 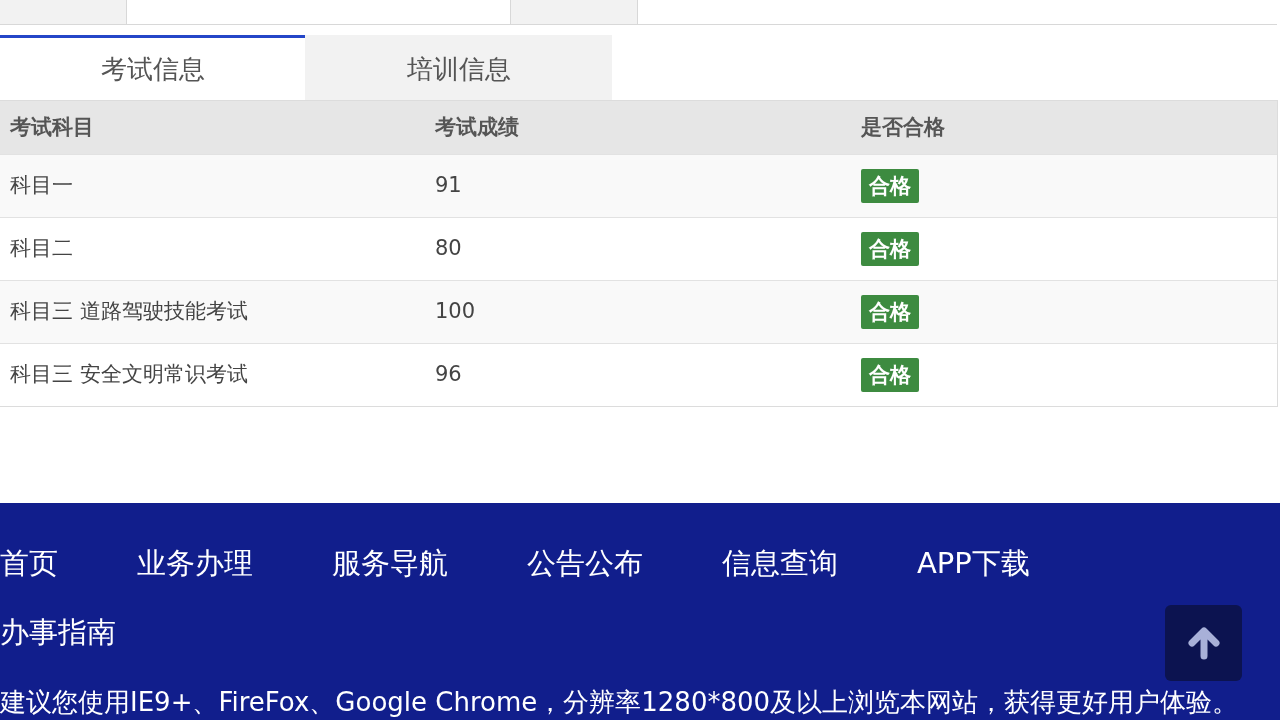 I want to click on footer-link: 业务办理, so click(x=195, y=577).